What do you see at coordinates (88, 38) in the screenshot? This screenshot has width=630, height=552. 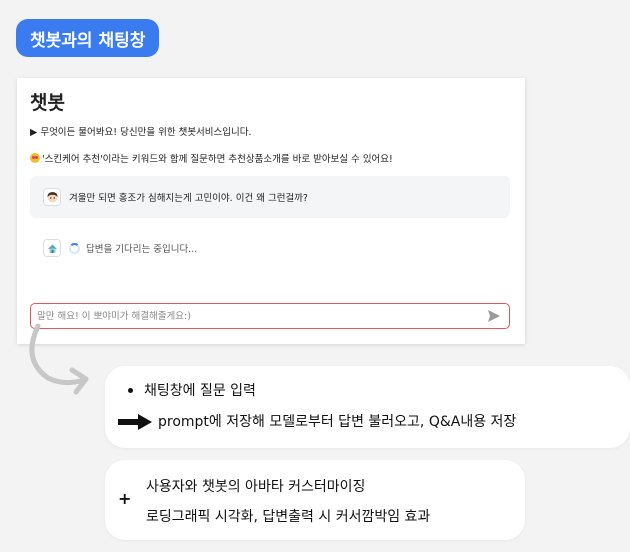 I see `page-title: 챗봇과의 채팅창` at bounding box center [88, 38].